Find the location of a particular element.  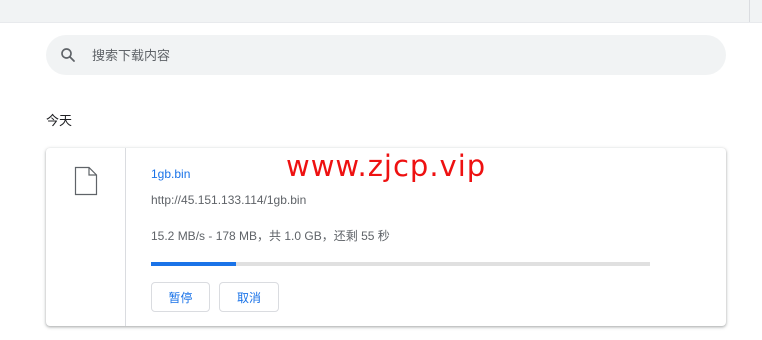

date-group-header: 今天 is located at coordinates (59, 120).